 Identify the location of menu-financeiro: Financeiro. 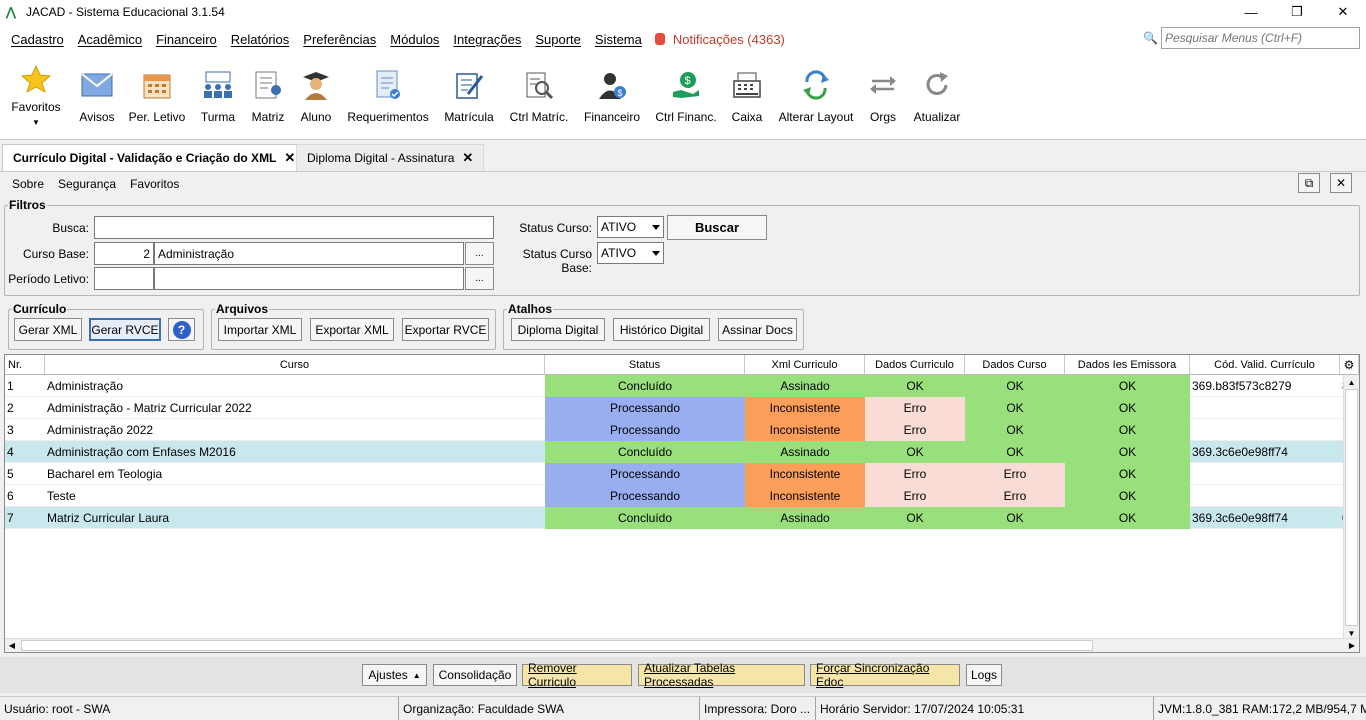
(186, 39).